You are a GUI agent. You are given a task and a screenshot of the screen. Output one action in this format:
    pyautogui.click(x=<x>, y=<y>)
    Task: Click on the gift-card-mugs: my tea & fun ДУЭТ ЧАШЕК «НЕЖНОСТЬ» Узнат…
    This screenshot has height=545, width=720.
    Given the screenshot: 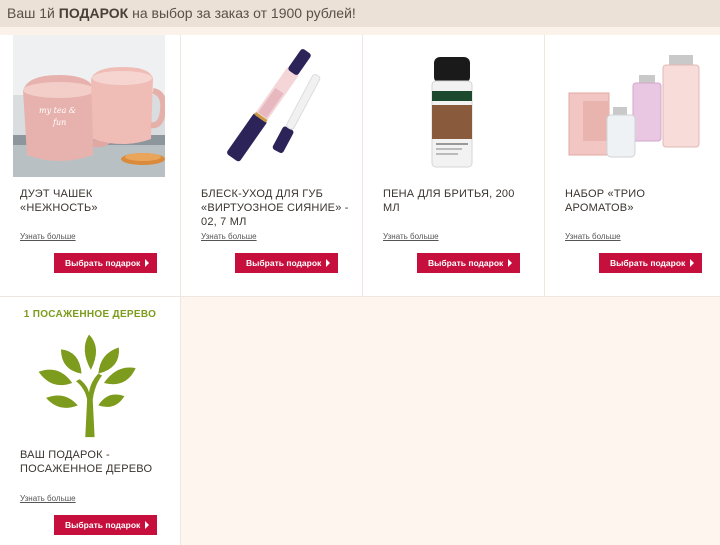 What is the action you would take?
    pyautogui.click(x=90, y=166)
    